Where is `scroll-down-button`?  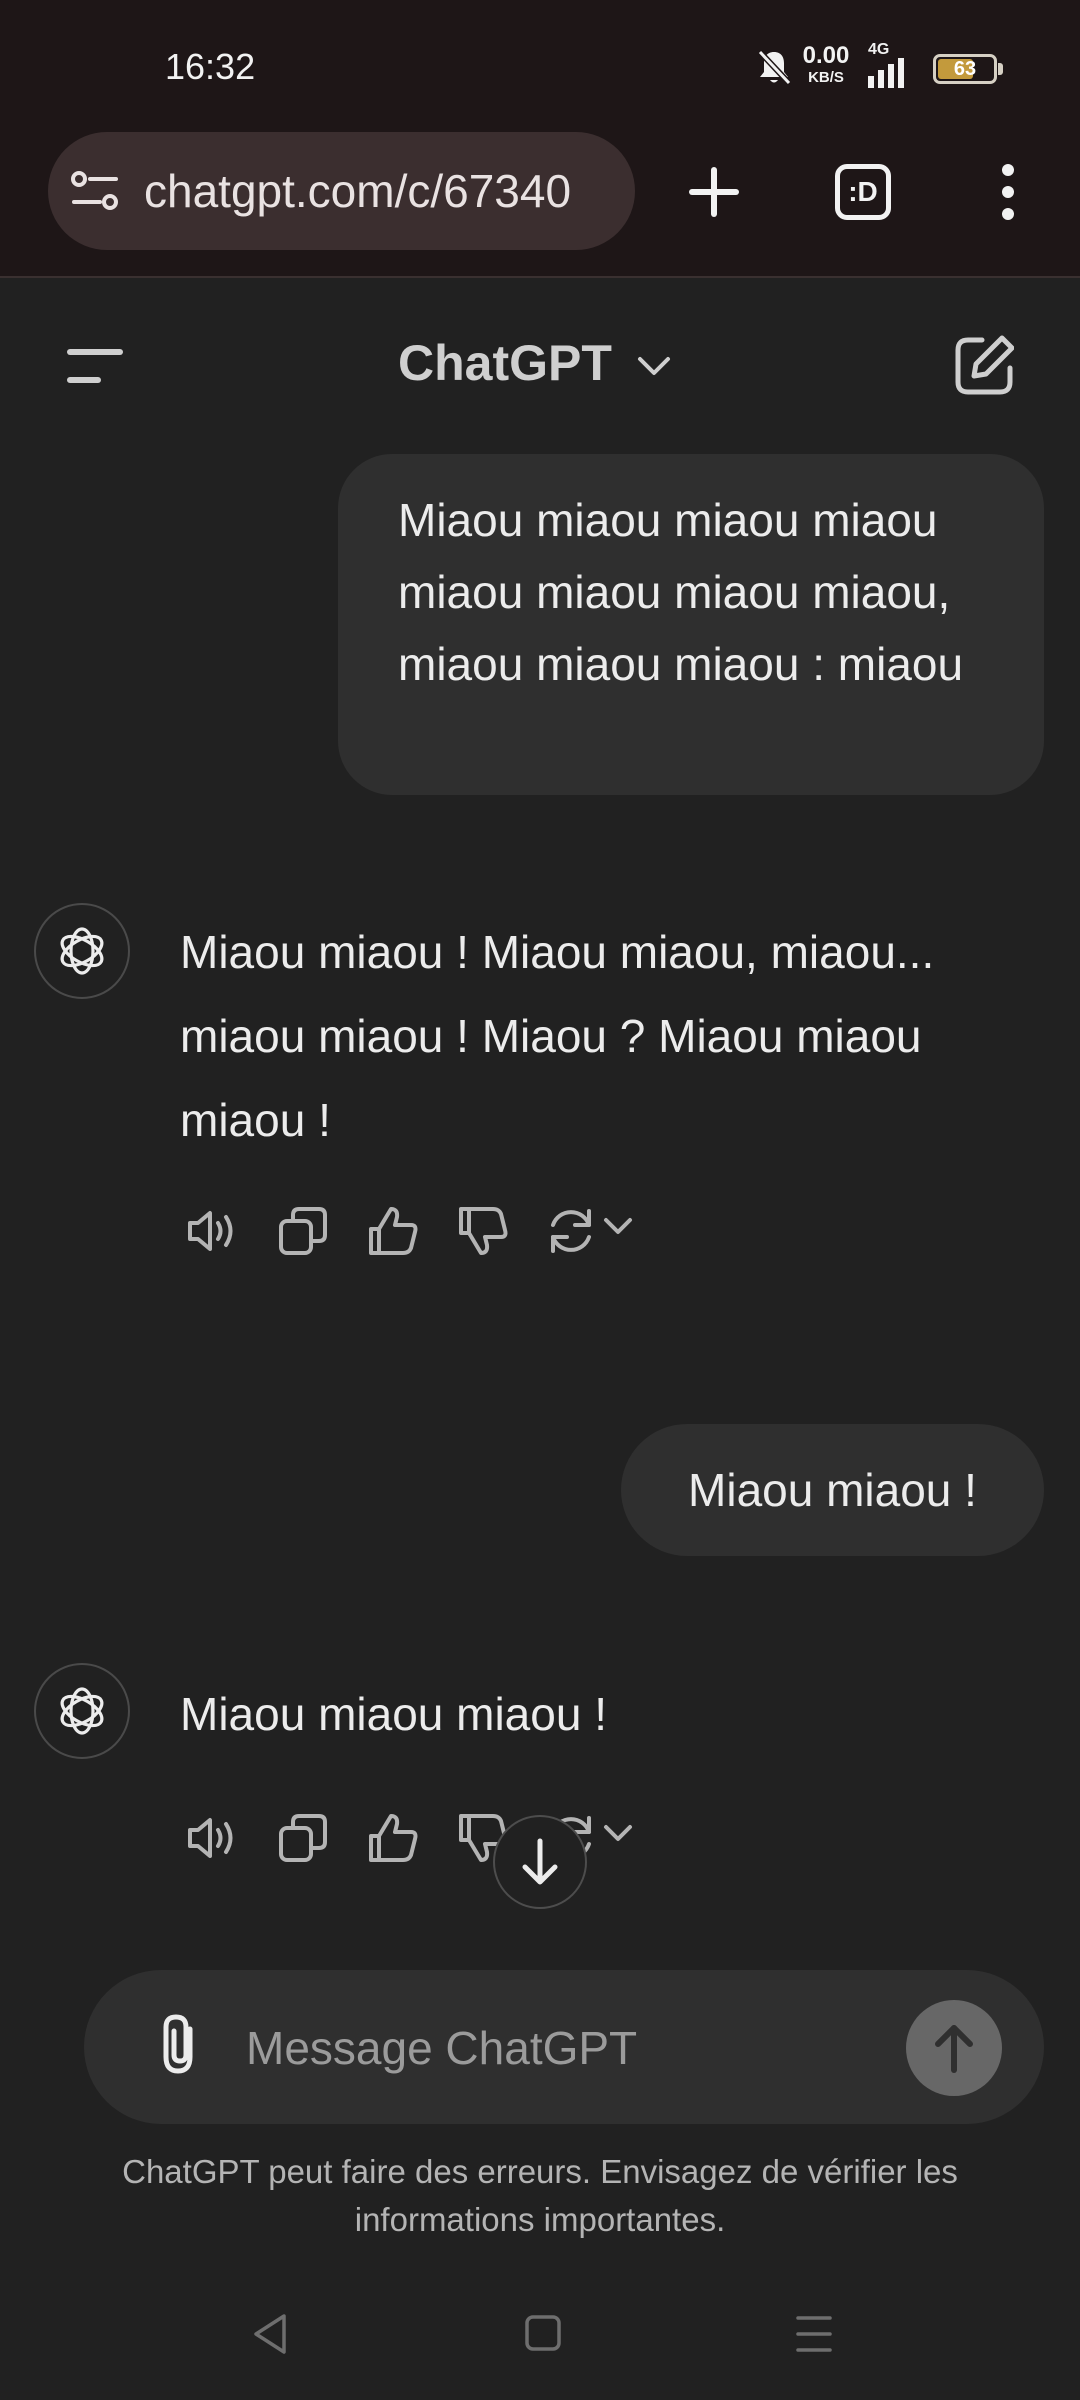 scroll-down-button is located at coordinates (540, 1862).